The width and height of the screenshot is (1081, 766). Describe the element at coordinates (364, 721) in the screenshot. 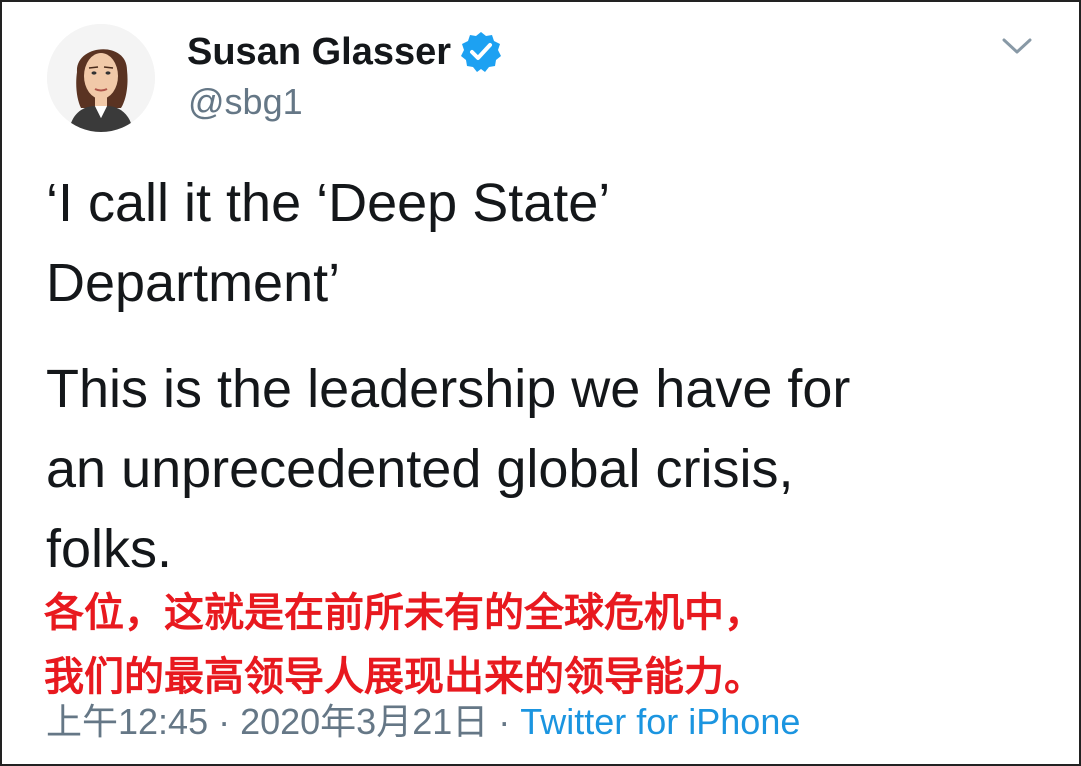

I see `tweet-date: 2020年3月21日` at that location.